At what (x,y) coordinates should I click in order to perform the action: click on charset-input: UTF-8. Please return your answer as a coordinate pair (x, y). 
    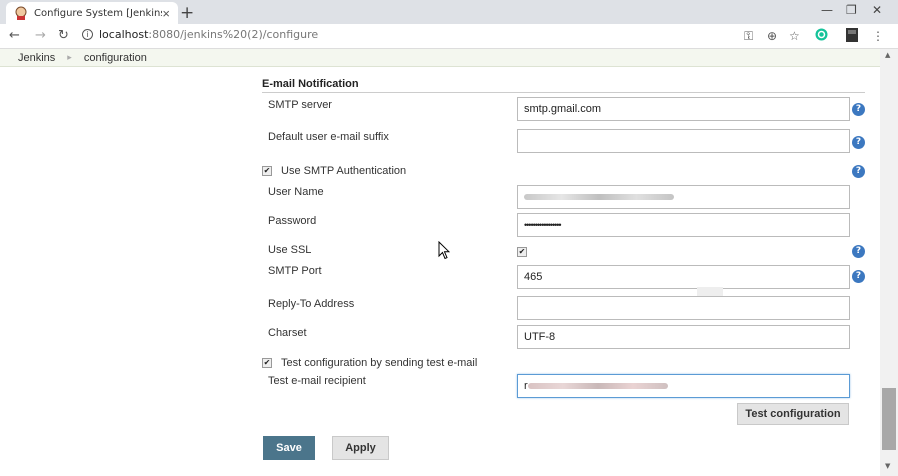
    Looking at the image, I should click on (683, 337).